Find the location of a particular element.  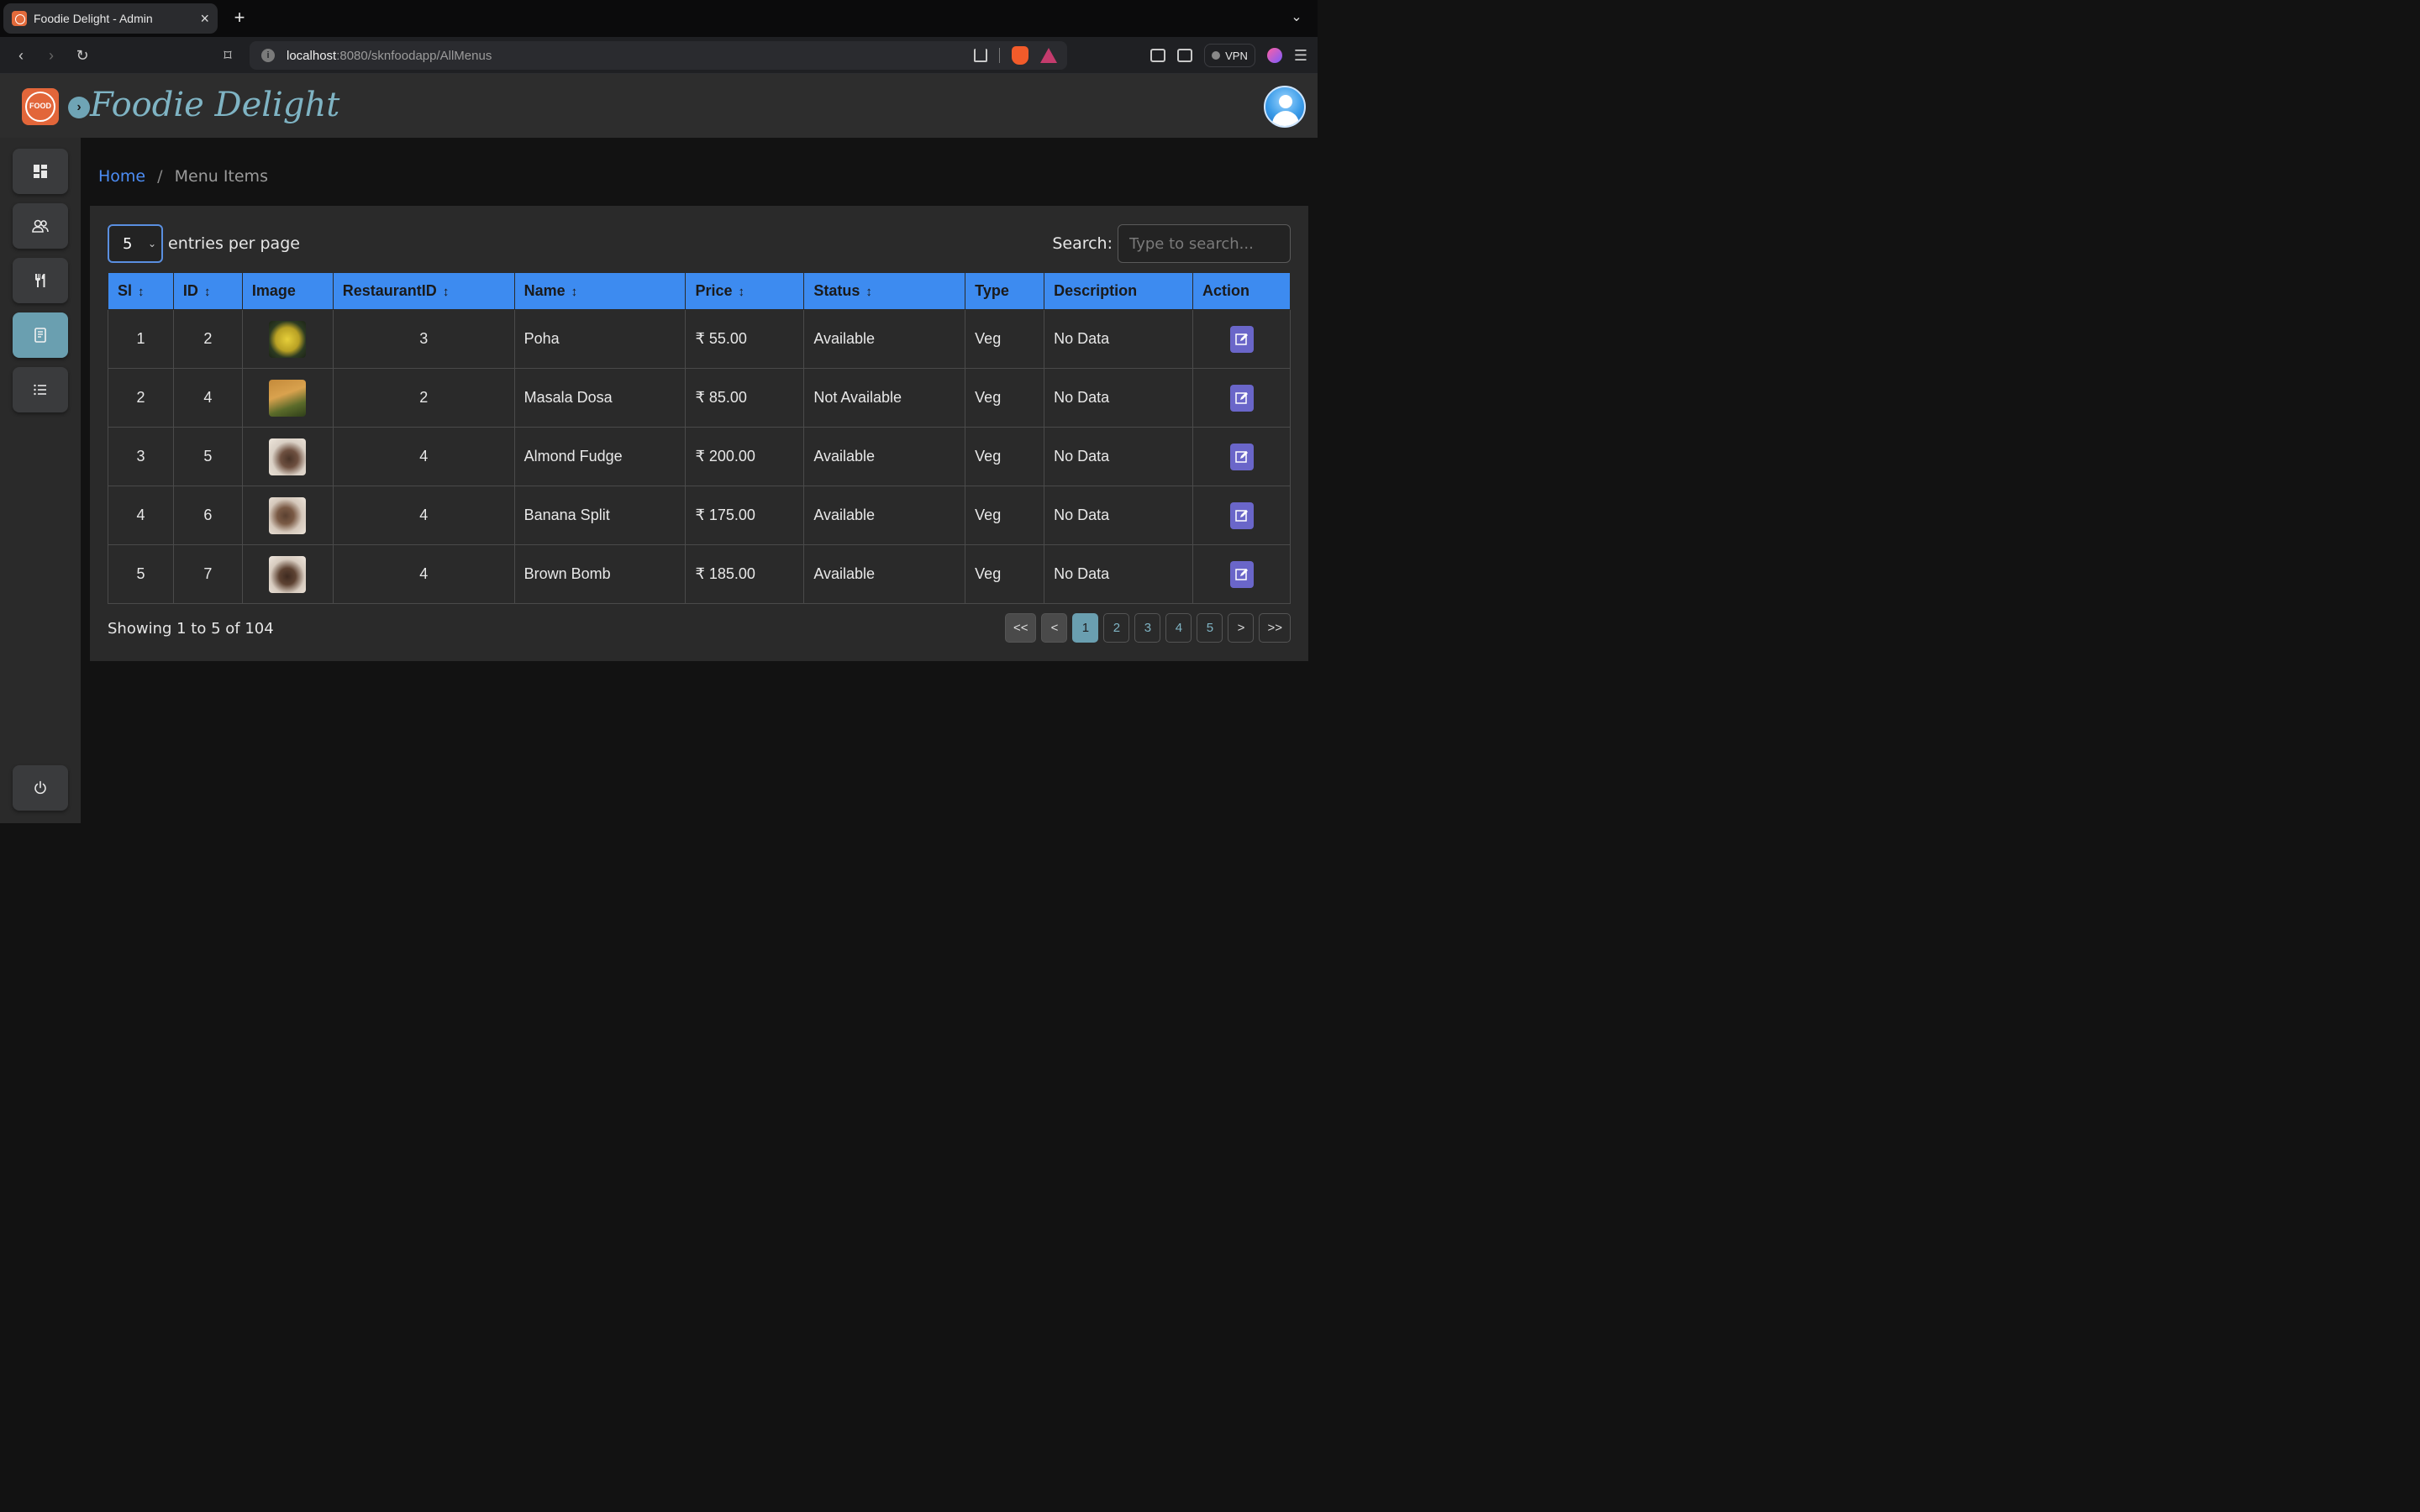

logo-text: FOOD is located at coordinates (40, 106).